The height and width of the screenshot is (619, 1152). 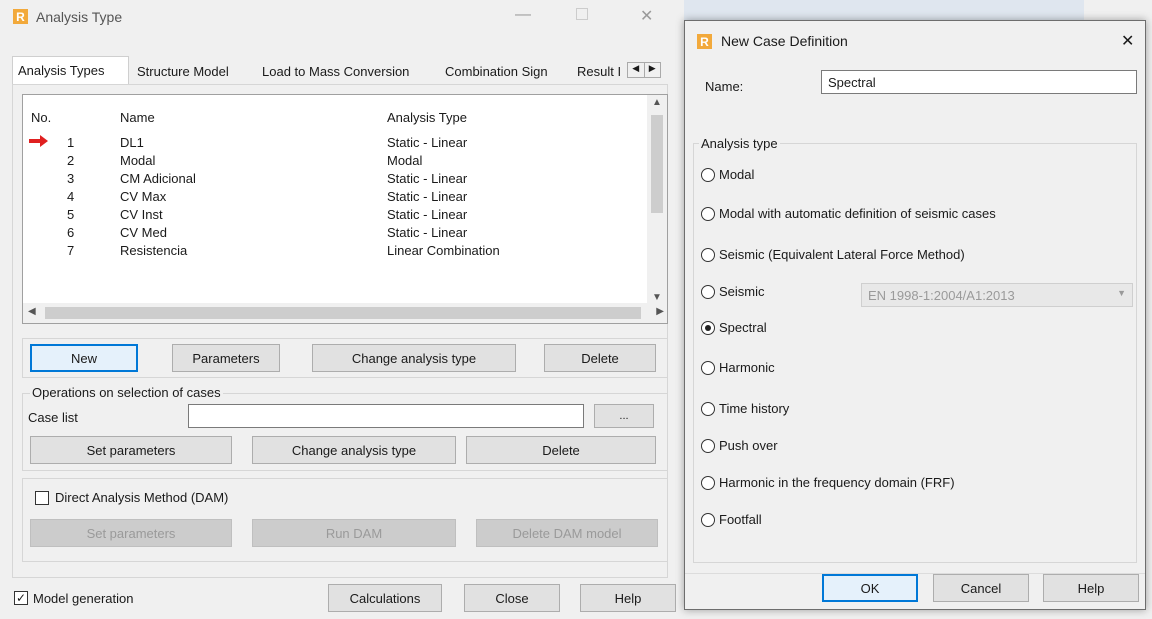 What do you see at coordinates (83, 598) in the screenshot?
I see `model-generation-label: Model generation` at bounding box center [83, 598].